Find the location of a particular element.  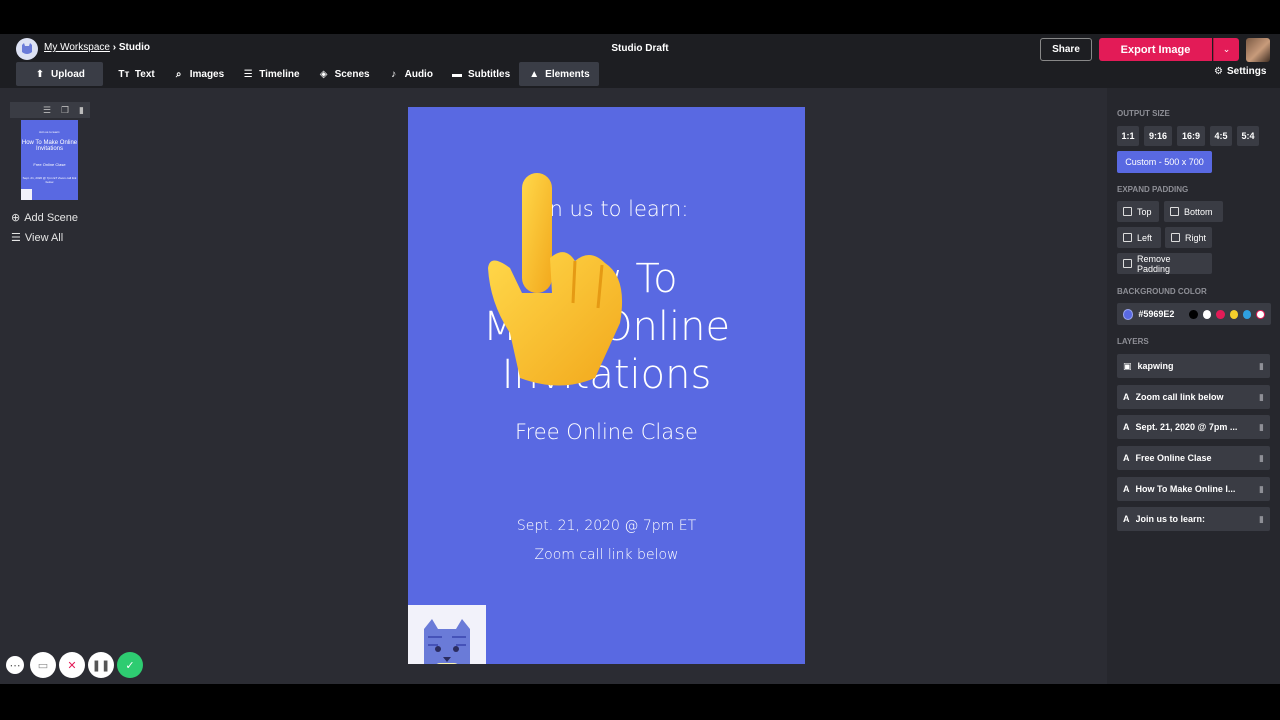

layer-name: Free Online Clase is located at coordinates (1173, 458).